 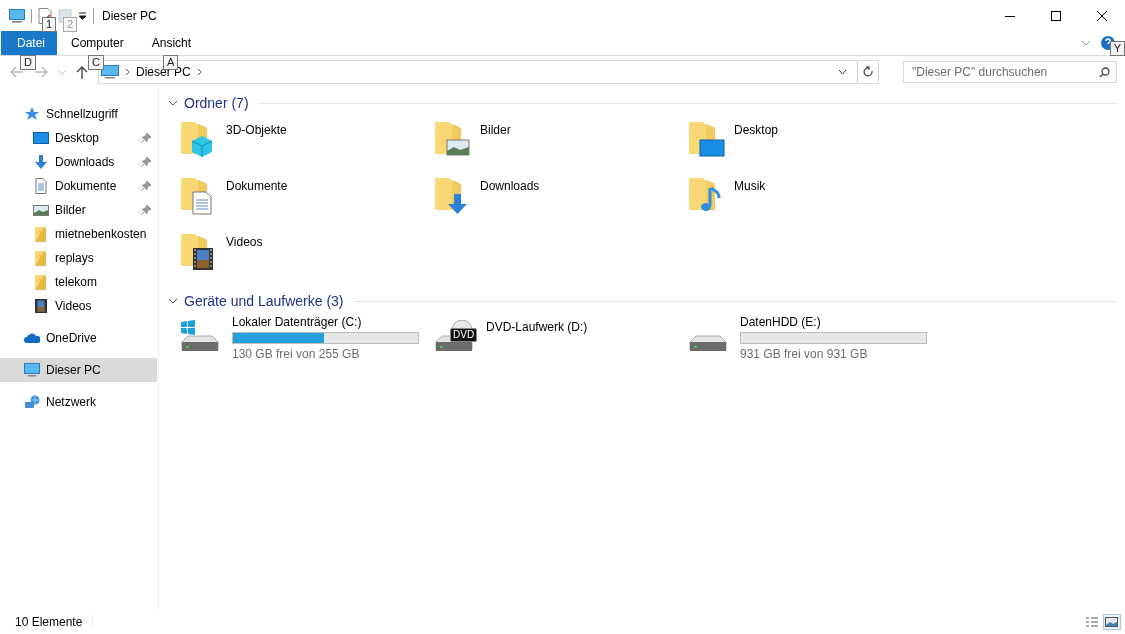 What do you see at coordinates (78, 210) in the screenshot?
I see `sidebar-item: Bilder` at bounding box center [78, 210].